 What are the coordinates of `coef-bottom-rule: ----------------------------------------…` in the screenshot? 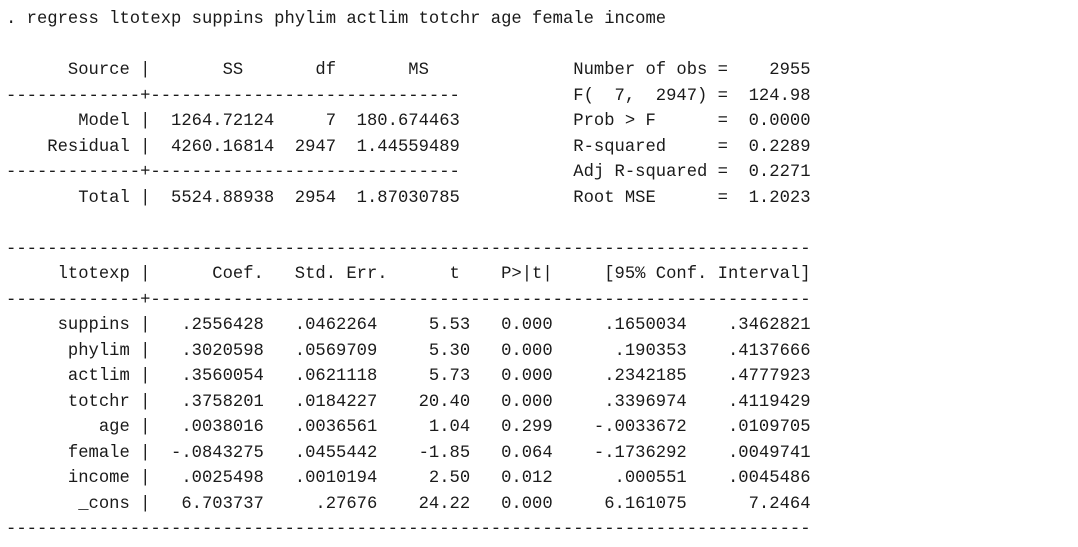 It's located at (408, 529).